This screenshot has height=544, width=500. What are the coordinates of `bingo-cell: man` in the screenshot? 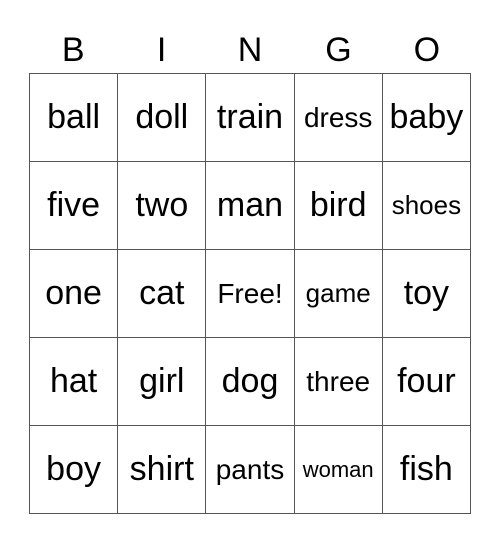 It's located at (250, 206).